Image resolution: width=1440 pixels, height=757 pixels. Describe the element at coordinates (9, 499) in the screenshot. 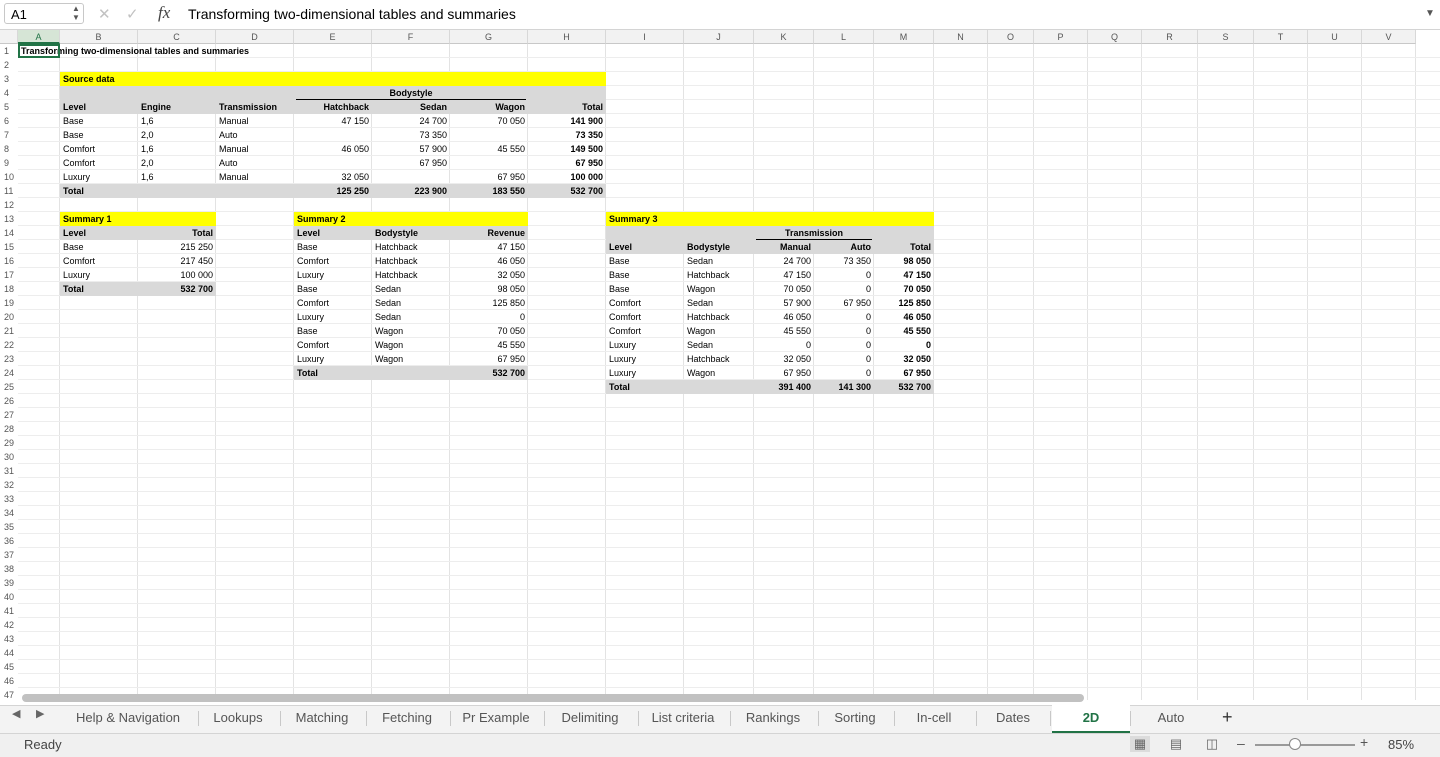

I see `row-header-33: 33` at that location.